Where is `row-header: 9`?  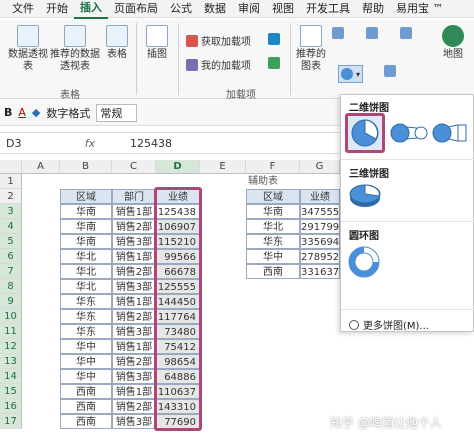 row-header: 9 is located at coordinates (11, 301).